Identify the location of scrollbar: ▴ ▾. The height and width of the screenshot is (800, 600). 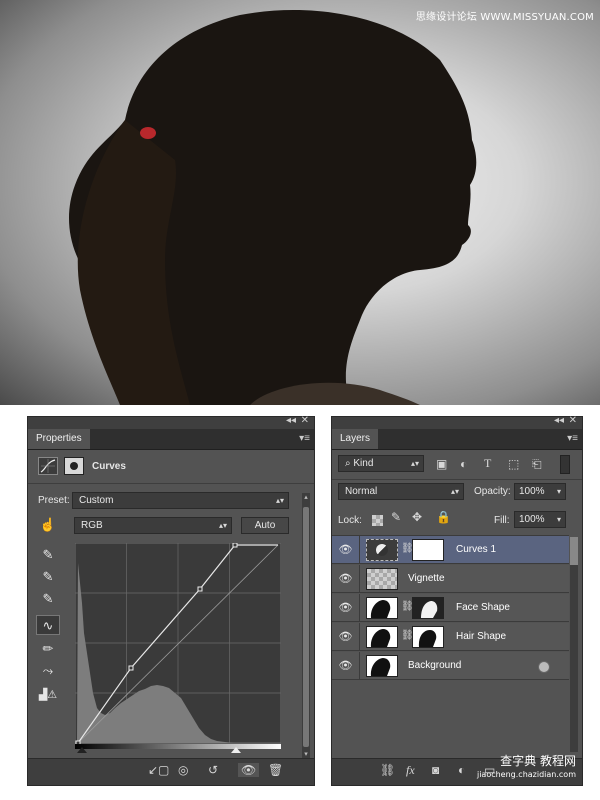
(306, 625).